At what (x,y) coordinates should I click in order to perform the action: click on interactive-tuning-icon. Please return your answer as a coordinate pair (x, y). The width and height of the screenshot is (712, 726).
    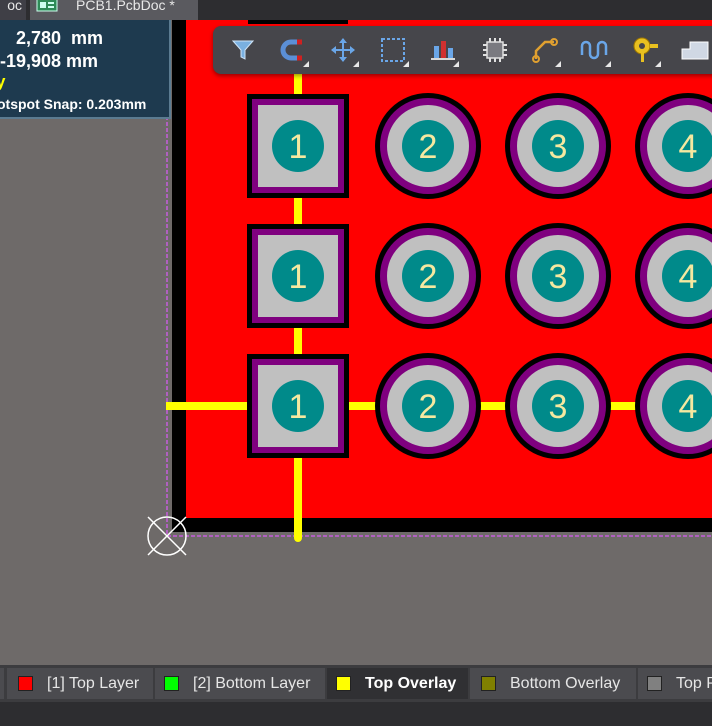
    Looking at the image, I should click on (594, 50).